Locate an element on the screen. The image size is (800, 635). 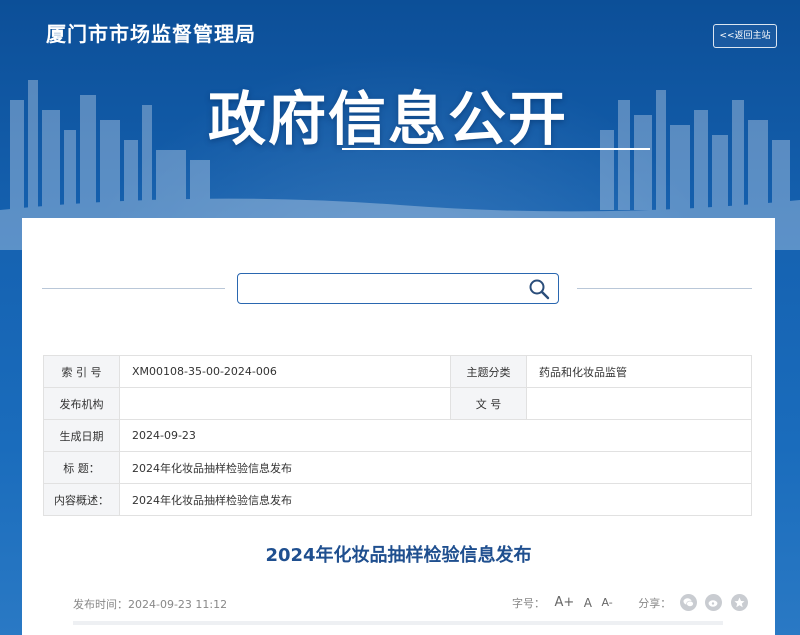
font-size-label: 字号： is located at coordinates (528, 603).